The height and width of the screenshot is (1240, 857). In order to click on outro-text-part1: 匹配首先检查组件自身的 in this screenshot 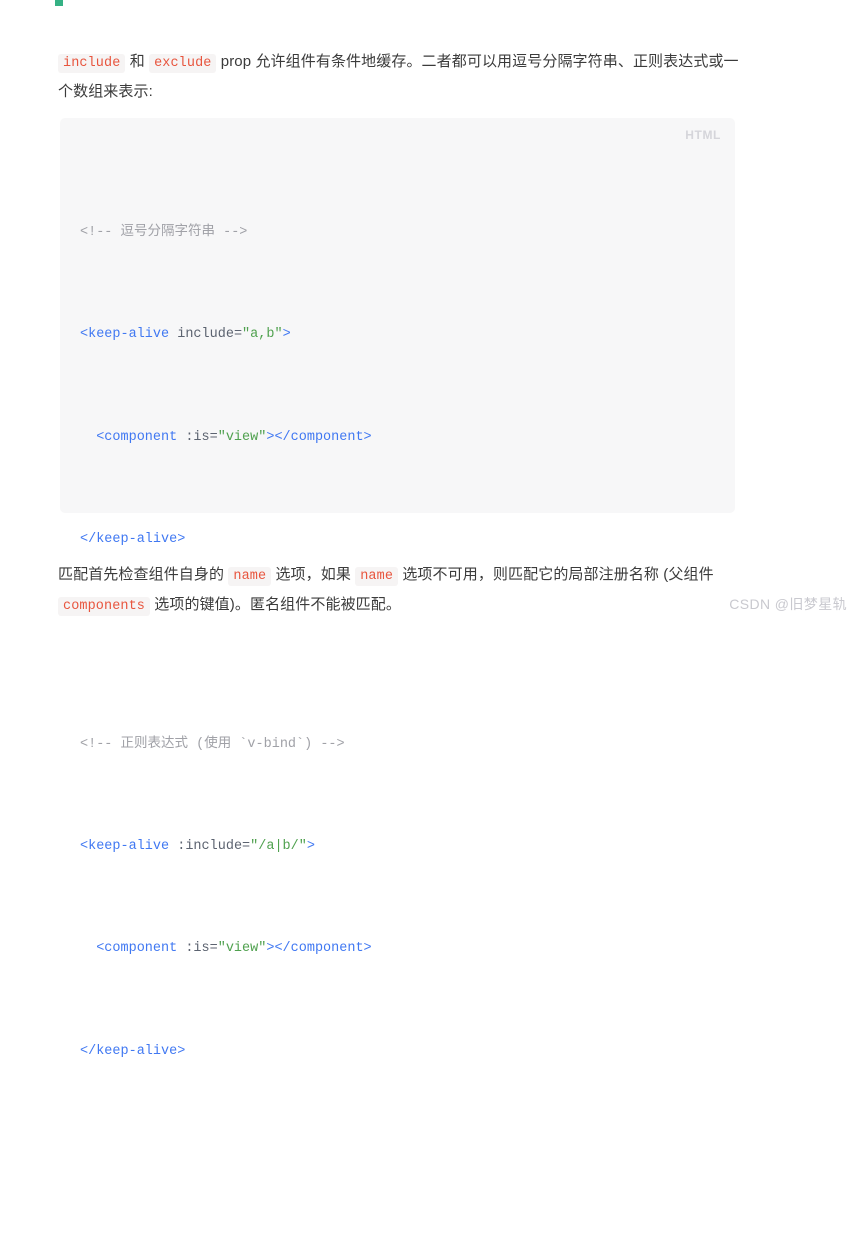, I will do `click(143, 574)`.